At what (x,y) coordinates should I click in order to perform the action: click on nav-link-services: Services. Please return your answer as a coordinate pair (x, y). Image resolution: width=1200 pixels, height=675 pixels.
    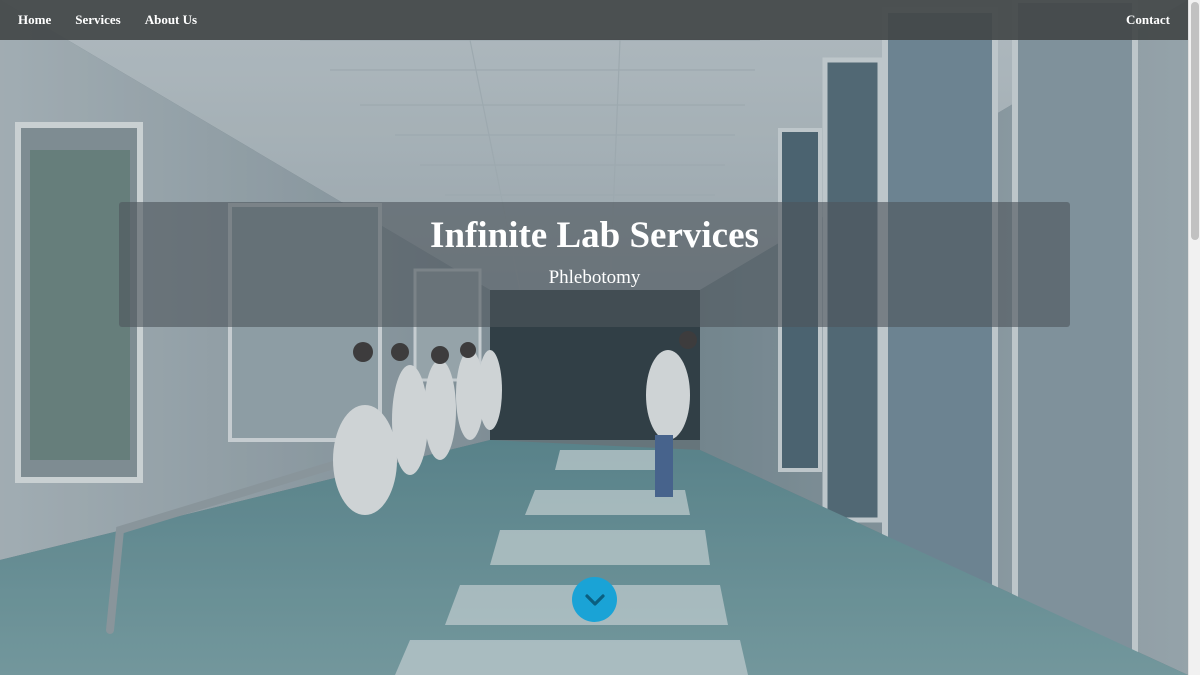
    Looking at the image, I should click on (97, 20).